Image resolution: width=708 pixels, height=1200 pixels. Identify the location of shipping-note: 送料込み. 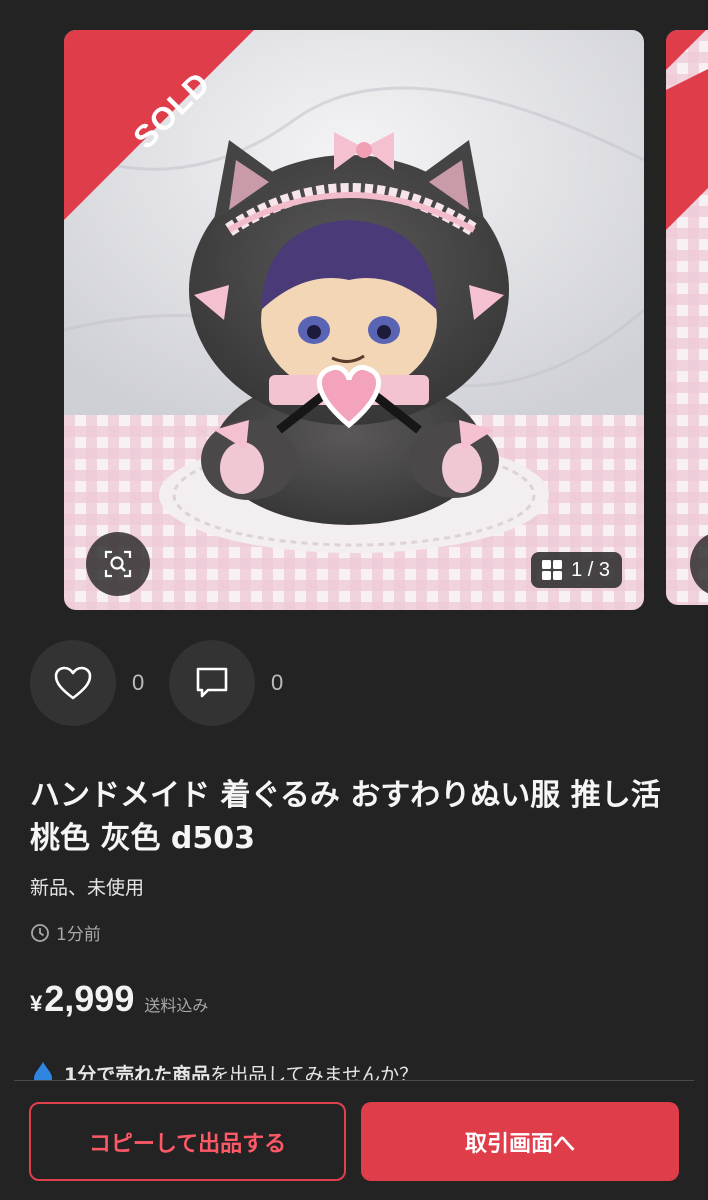
(176, 1005).